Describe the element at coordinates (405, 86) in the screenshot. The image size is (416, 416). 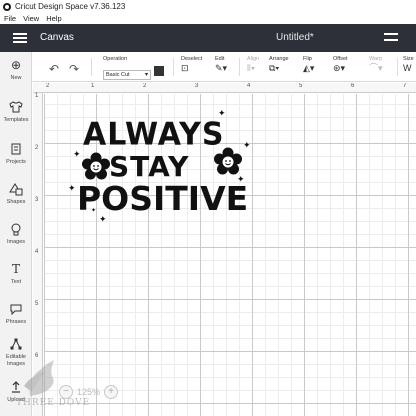
I see `ruler-number: 7` at that location.